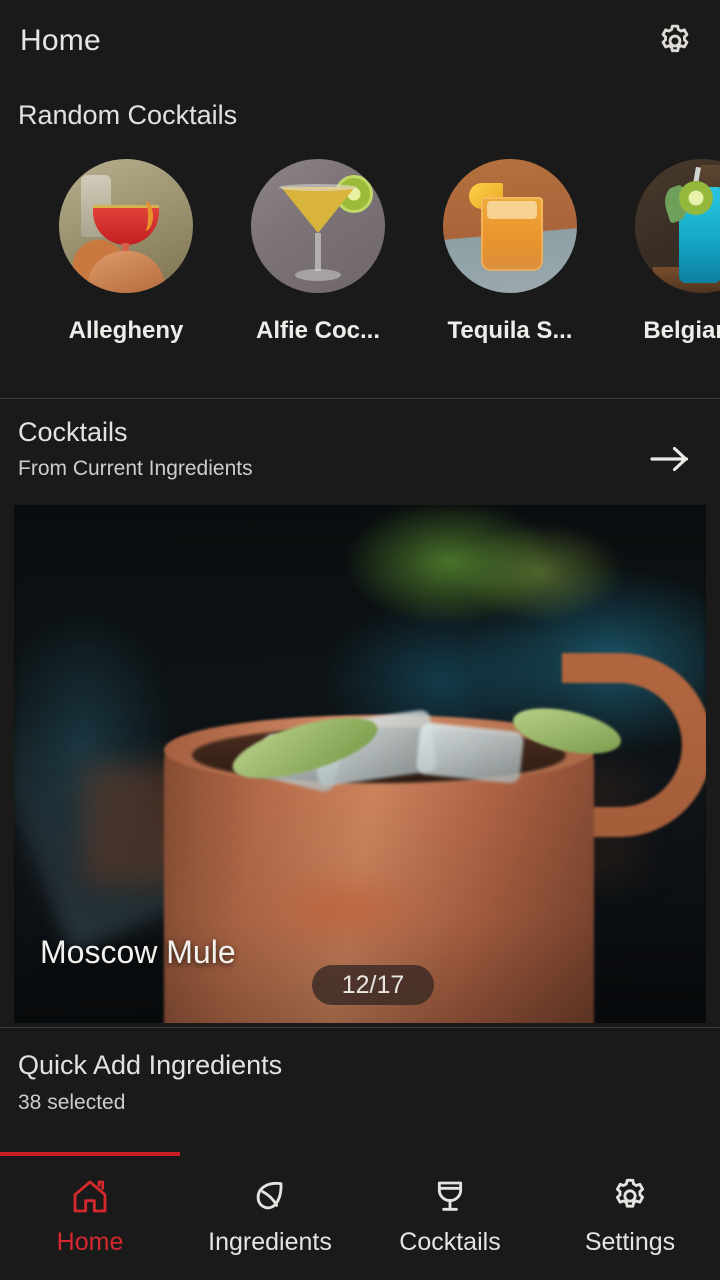  I want to click on nav-item-ingredients: Ingredients, so click(270, 1204).